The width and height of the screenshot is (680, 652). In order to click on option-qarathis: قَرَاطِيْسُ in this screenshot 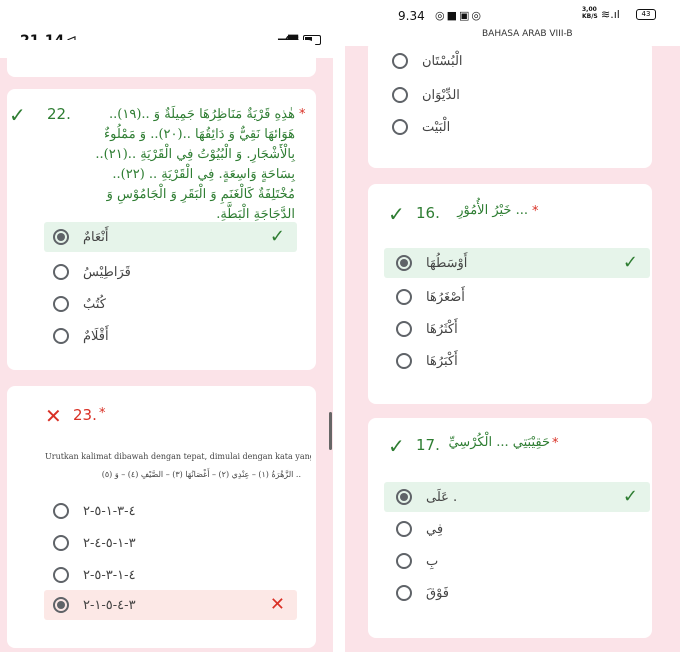, I will do `click(170, 272)`.